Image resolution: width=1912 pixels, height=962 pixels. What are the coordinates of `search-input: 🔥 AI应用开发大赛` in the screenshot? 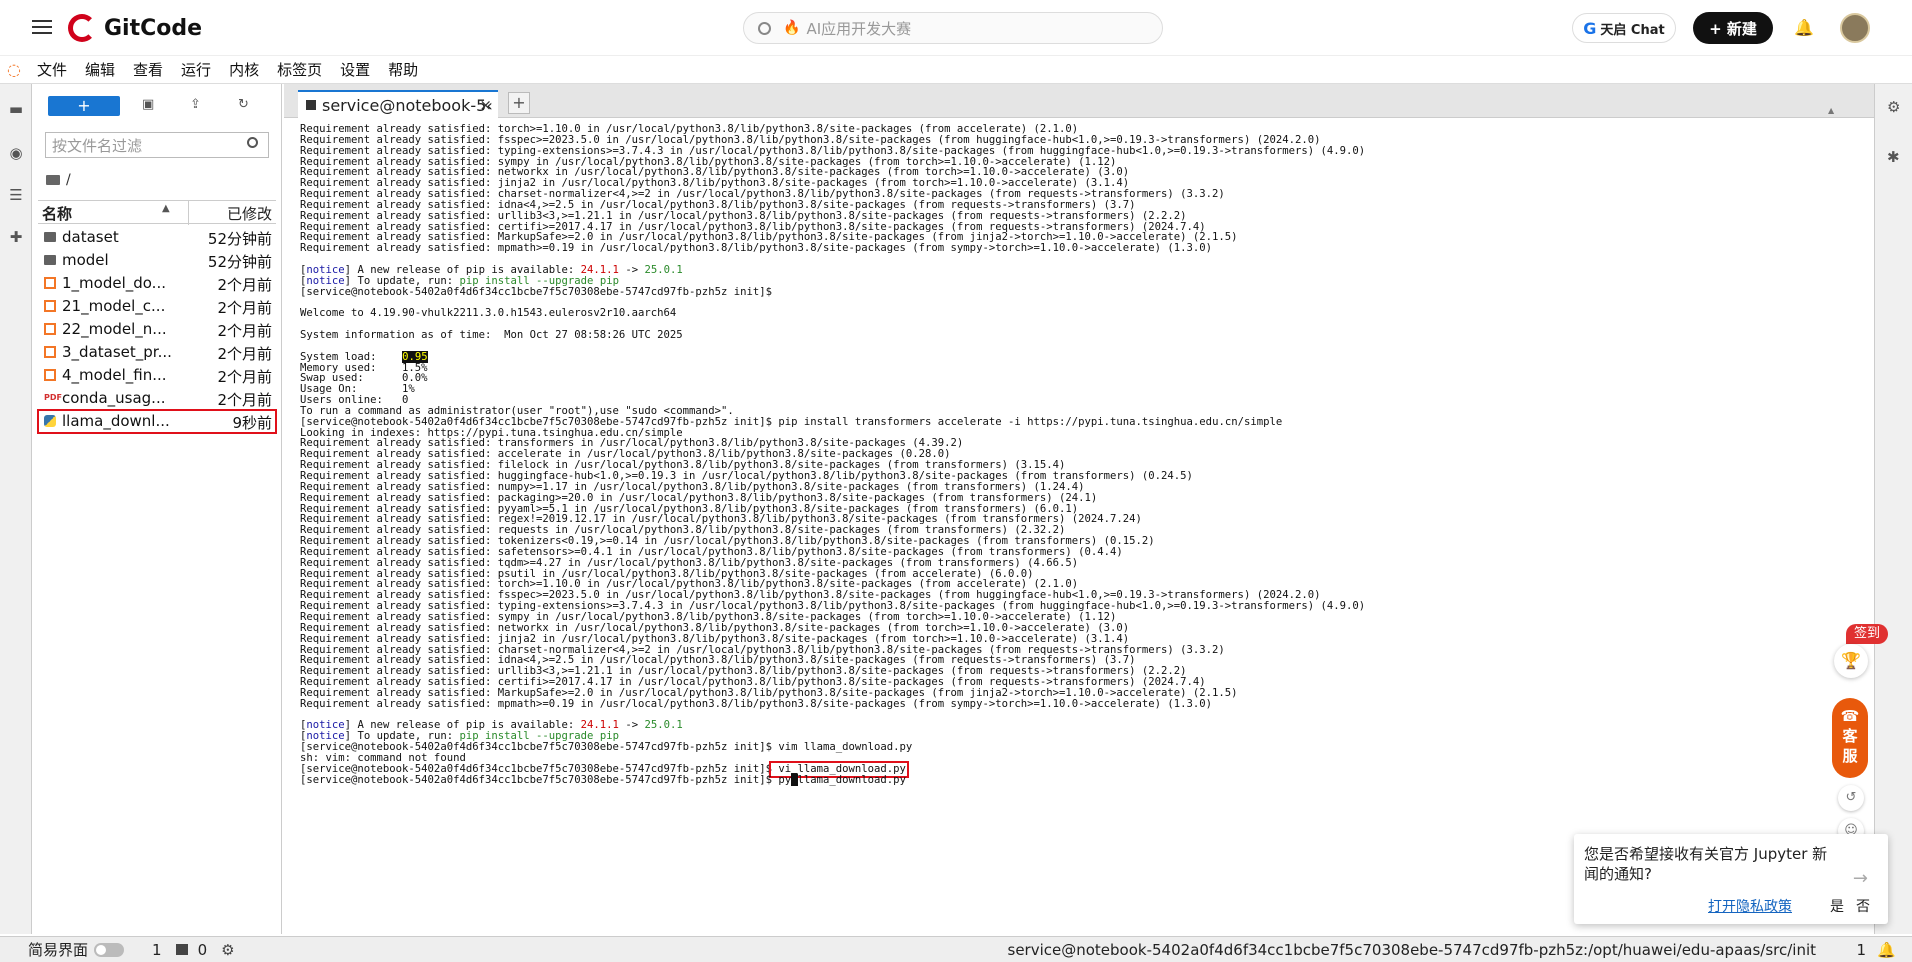 It's located at (953, 28).